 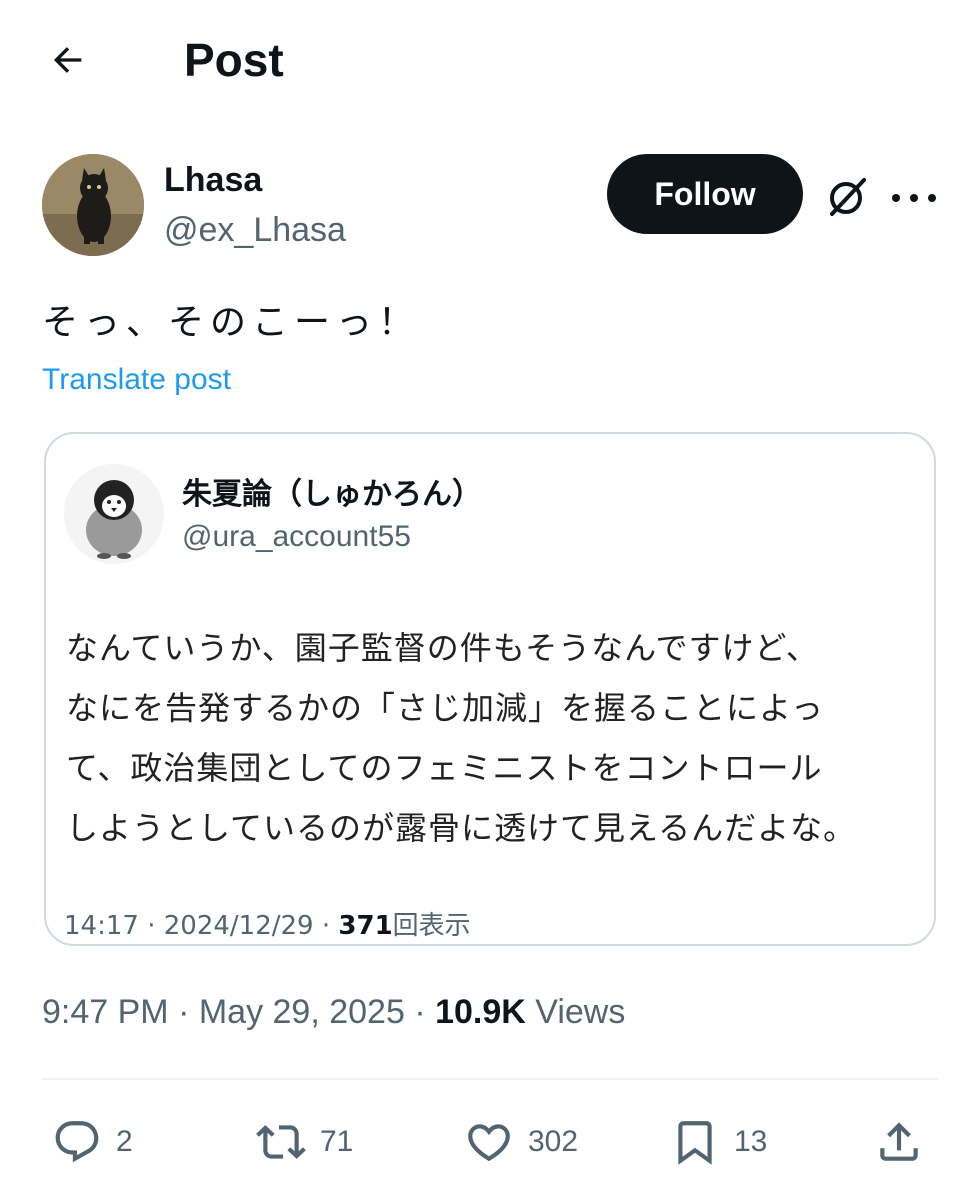 I want to click on avatar, so click(x=93, y=205).